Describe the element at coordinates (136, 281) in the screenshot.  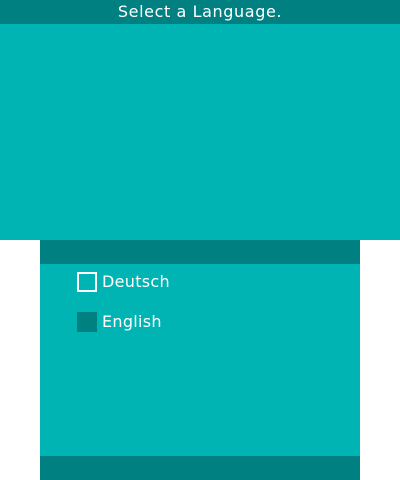
I see `language-label: Deutsch` at that location.